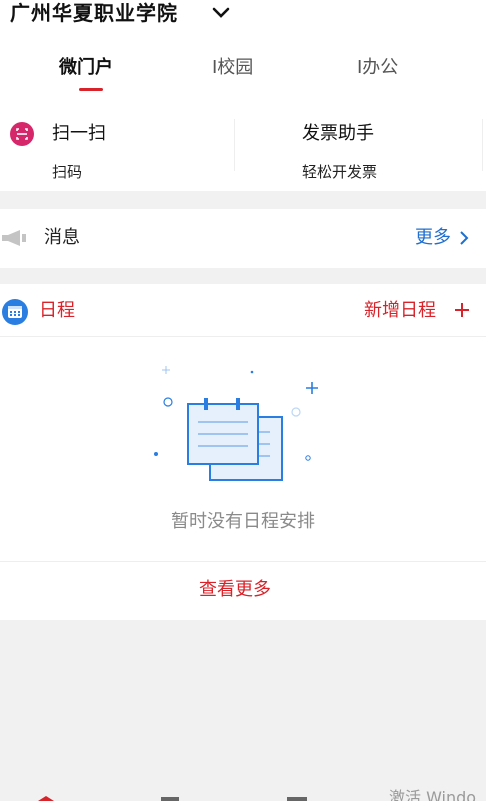 This screenshot has height=801, width=486. What do you see at coordinates (338, 134) in the screenshot?
I see `invoice-helper-title: 发票助手` at bounding box center [338, 134].